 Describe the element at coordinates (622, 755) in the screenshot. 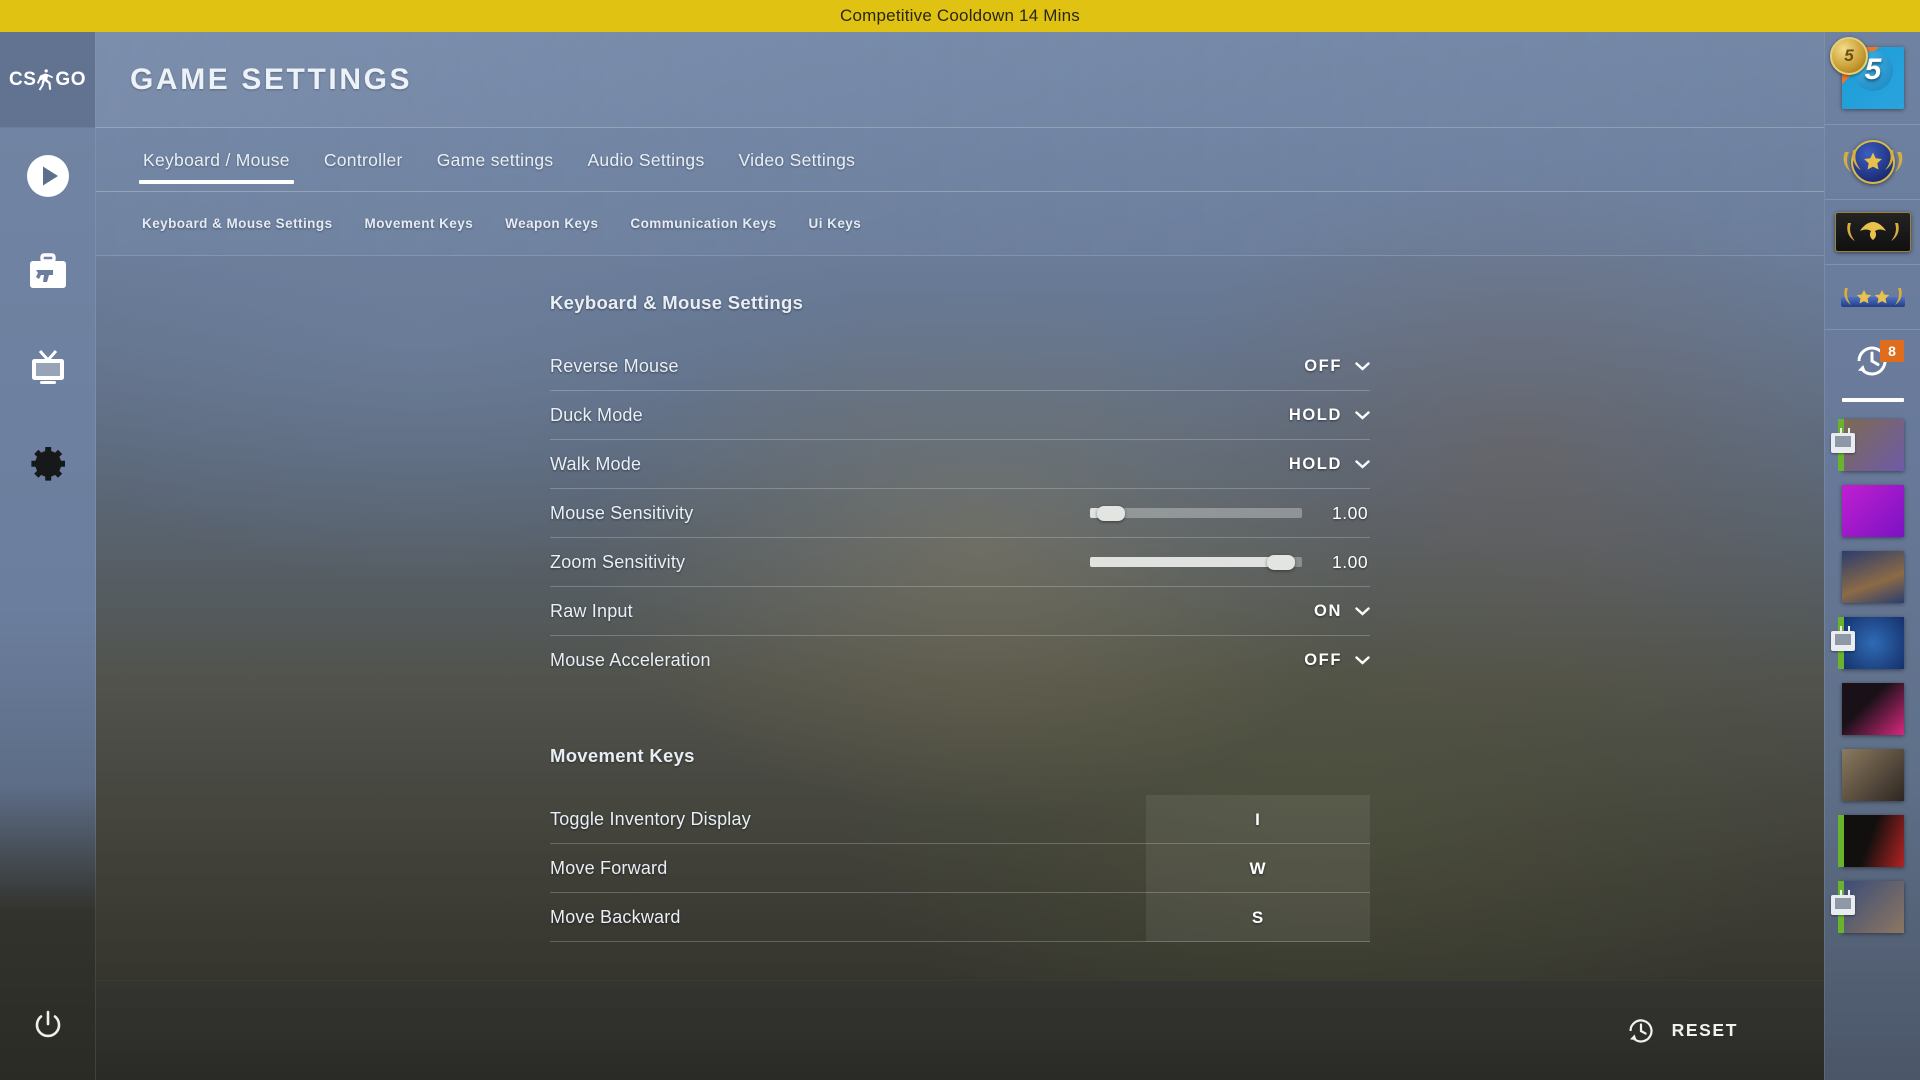

I see `section-title-movement-keys: Movement Keys` at that location.